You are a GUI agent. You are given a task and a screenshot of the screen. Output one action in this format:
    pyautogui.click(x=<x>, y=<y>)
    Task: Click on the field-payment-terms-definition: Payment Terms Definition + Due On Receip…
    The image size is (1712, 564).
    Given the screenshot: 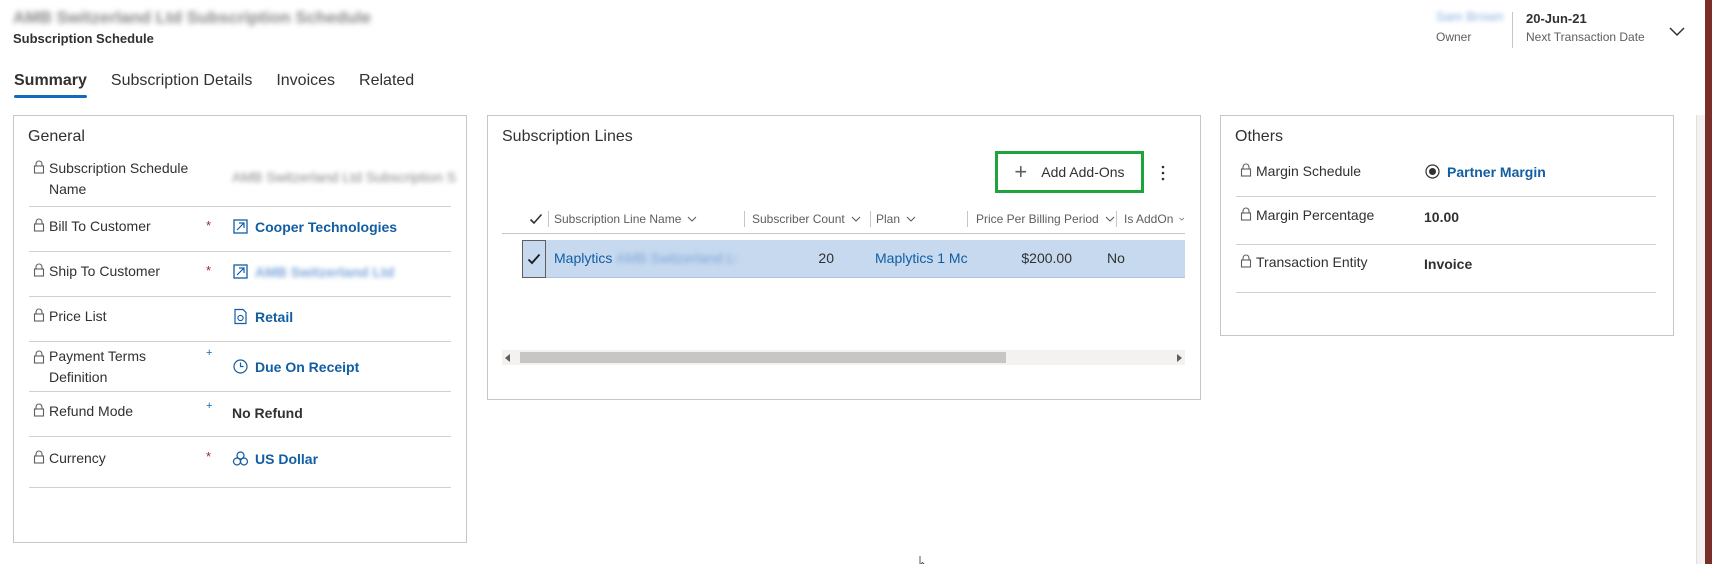 What is the action you would take?
    pyautogui.click(x=240, y=367)
    